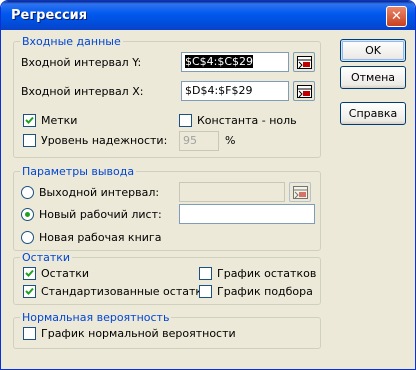 Image resolution: width=416 pixels, height=370 pixels. I want to click on std-residuals-checkbox, so click(29, 291).